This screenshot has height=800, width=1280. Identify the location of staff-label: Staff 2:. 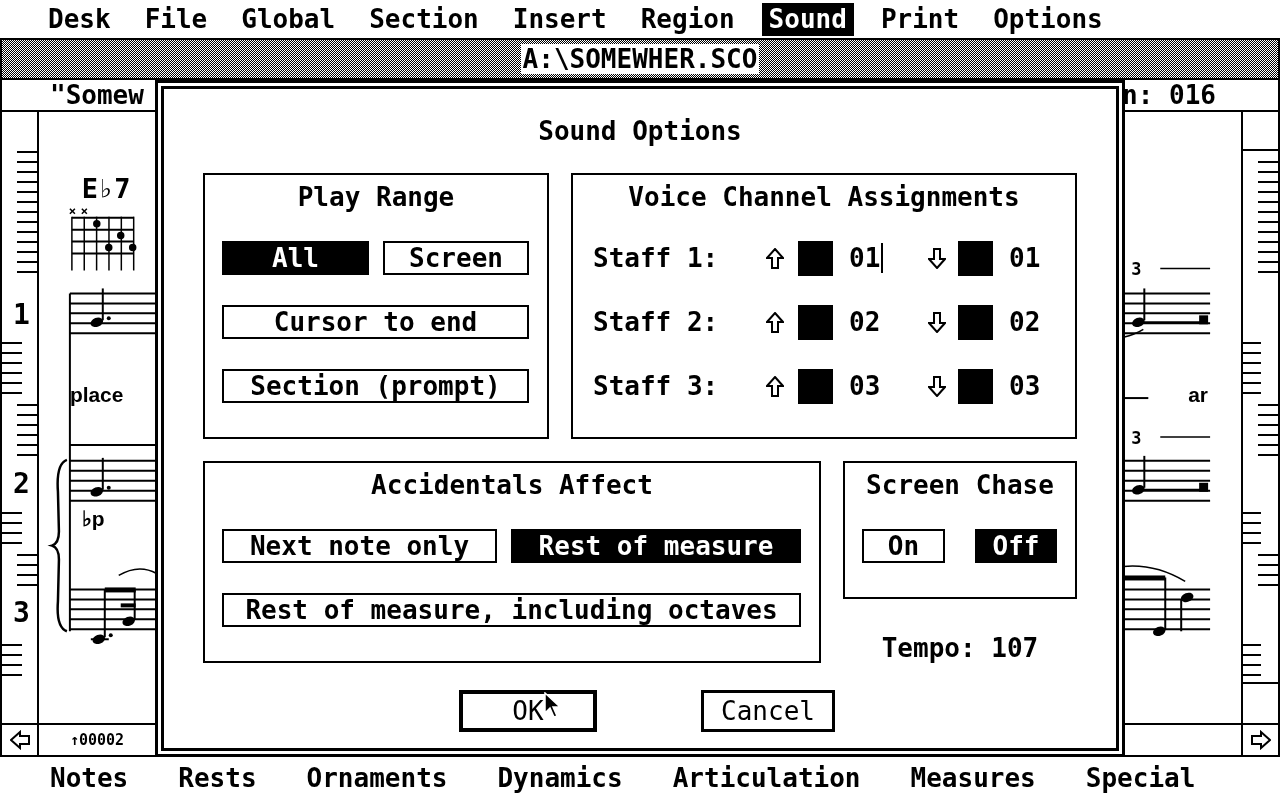
(656, 322).